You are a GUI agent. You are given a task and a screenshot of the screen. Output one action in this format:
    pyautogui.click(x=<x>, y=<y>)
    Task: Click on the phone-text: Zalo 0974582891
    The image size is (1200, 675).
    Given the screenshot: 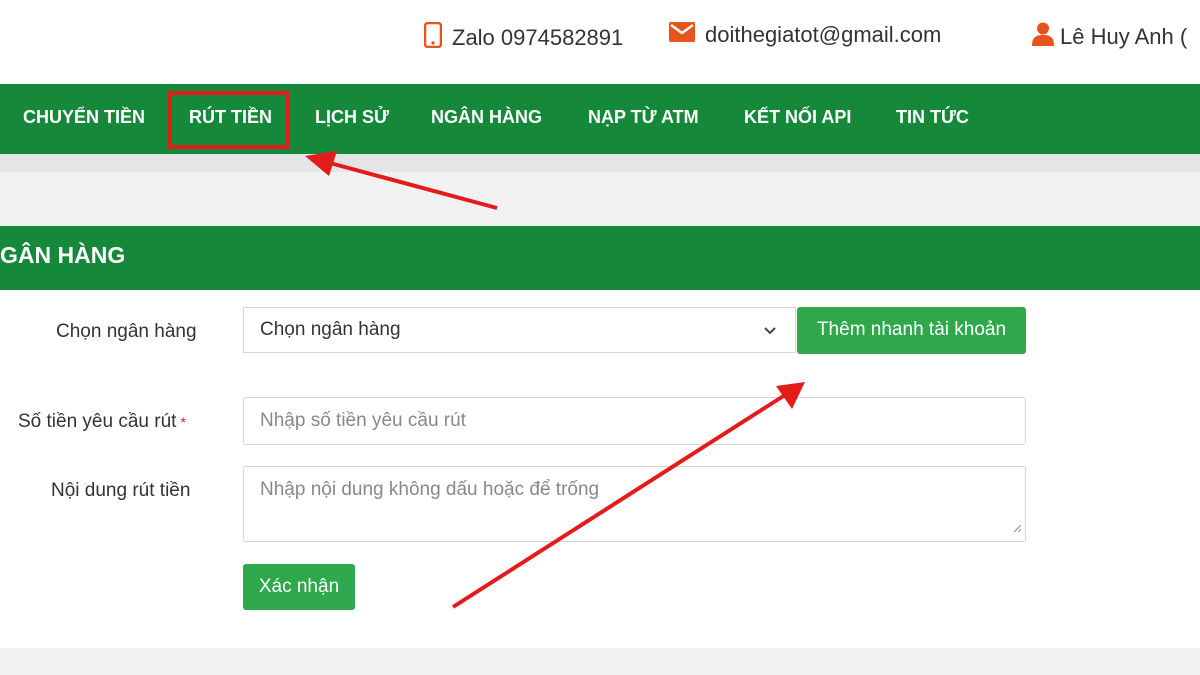 What is the action you would take?
    pyautogui.click(x=538, y=37)
    